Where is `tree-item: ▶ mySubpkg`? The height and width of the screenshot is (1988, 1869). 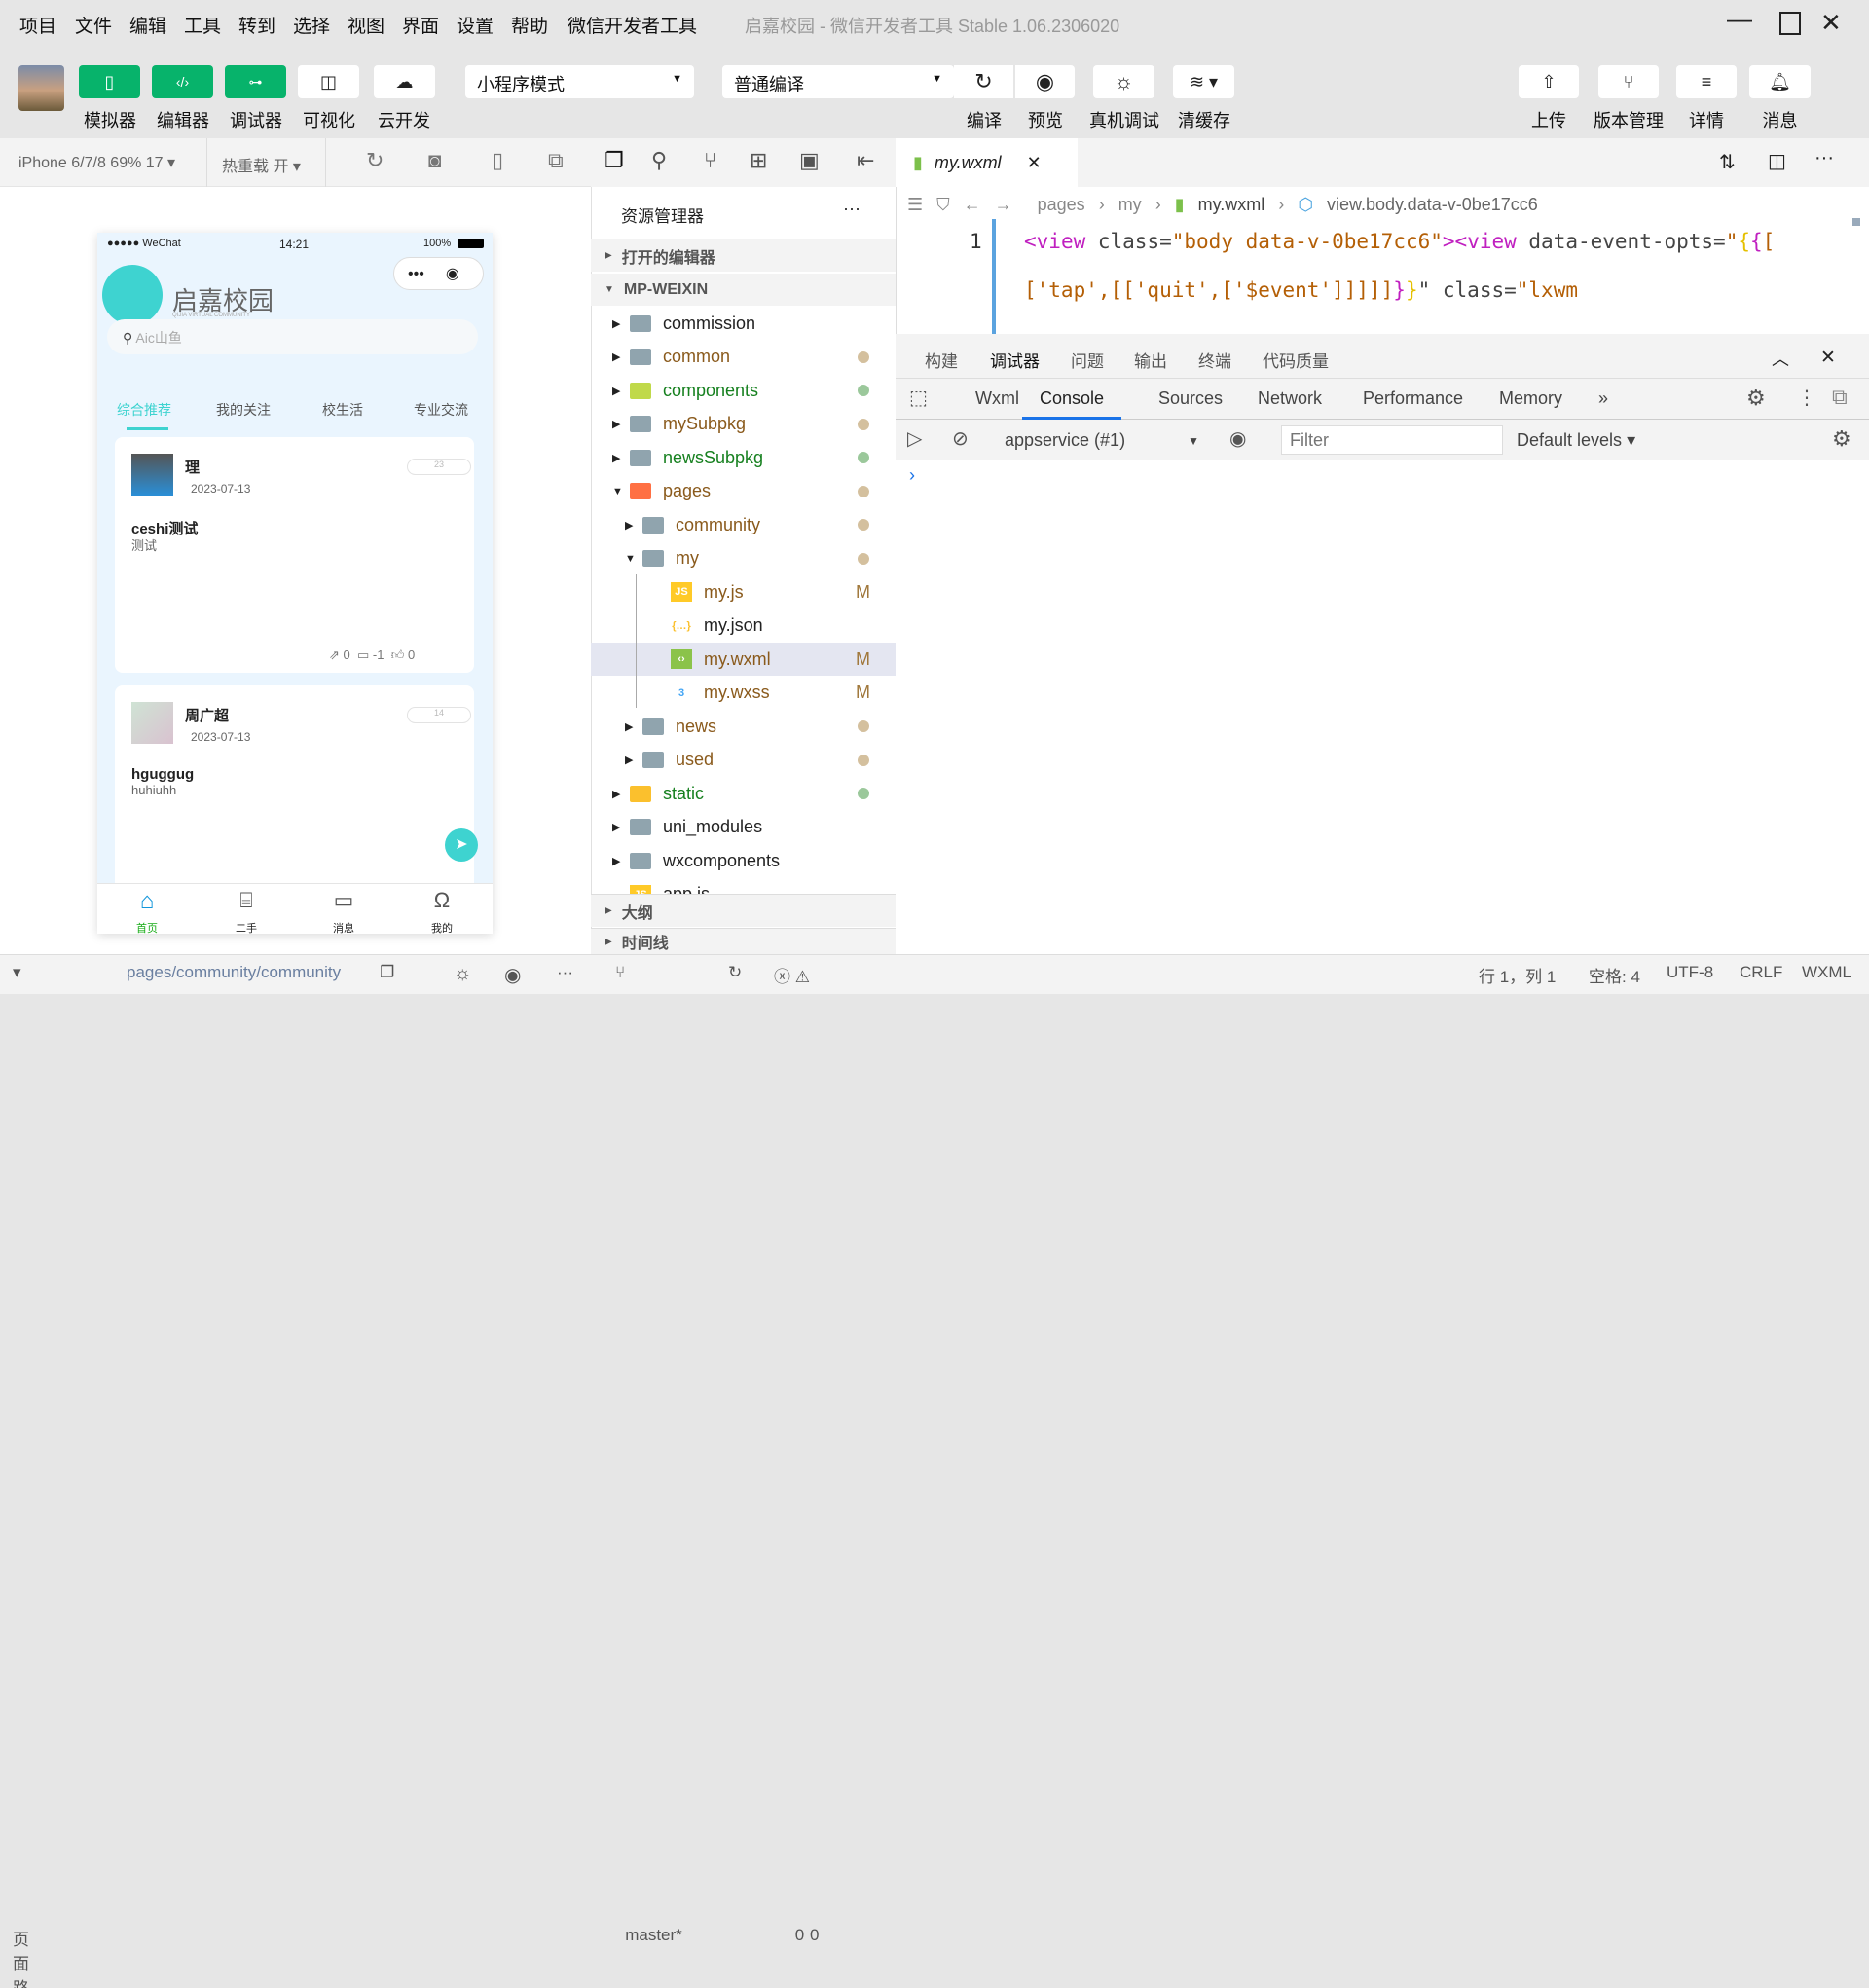
tree-item: ▶ mySubpkg is located at coordinates (743, 424).